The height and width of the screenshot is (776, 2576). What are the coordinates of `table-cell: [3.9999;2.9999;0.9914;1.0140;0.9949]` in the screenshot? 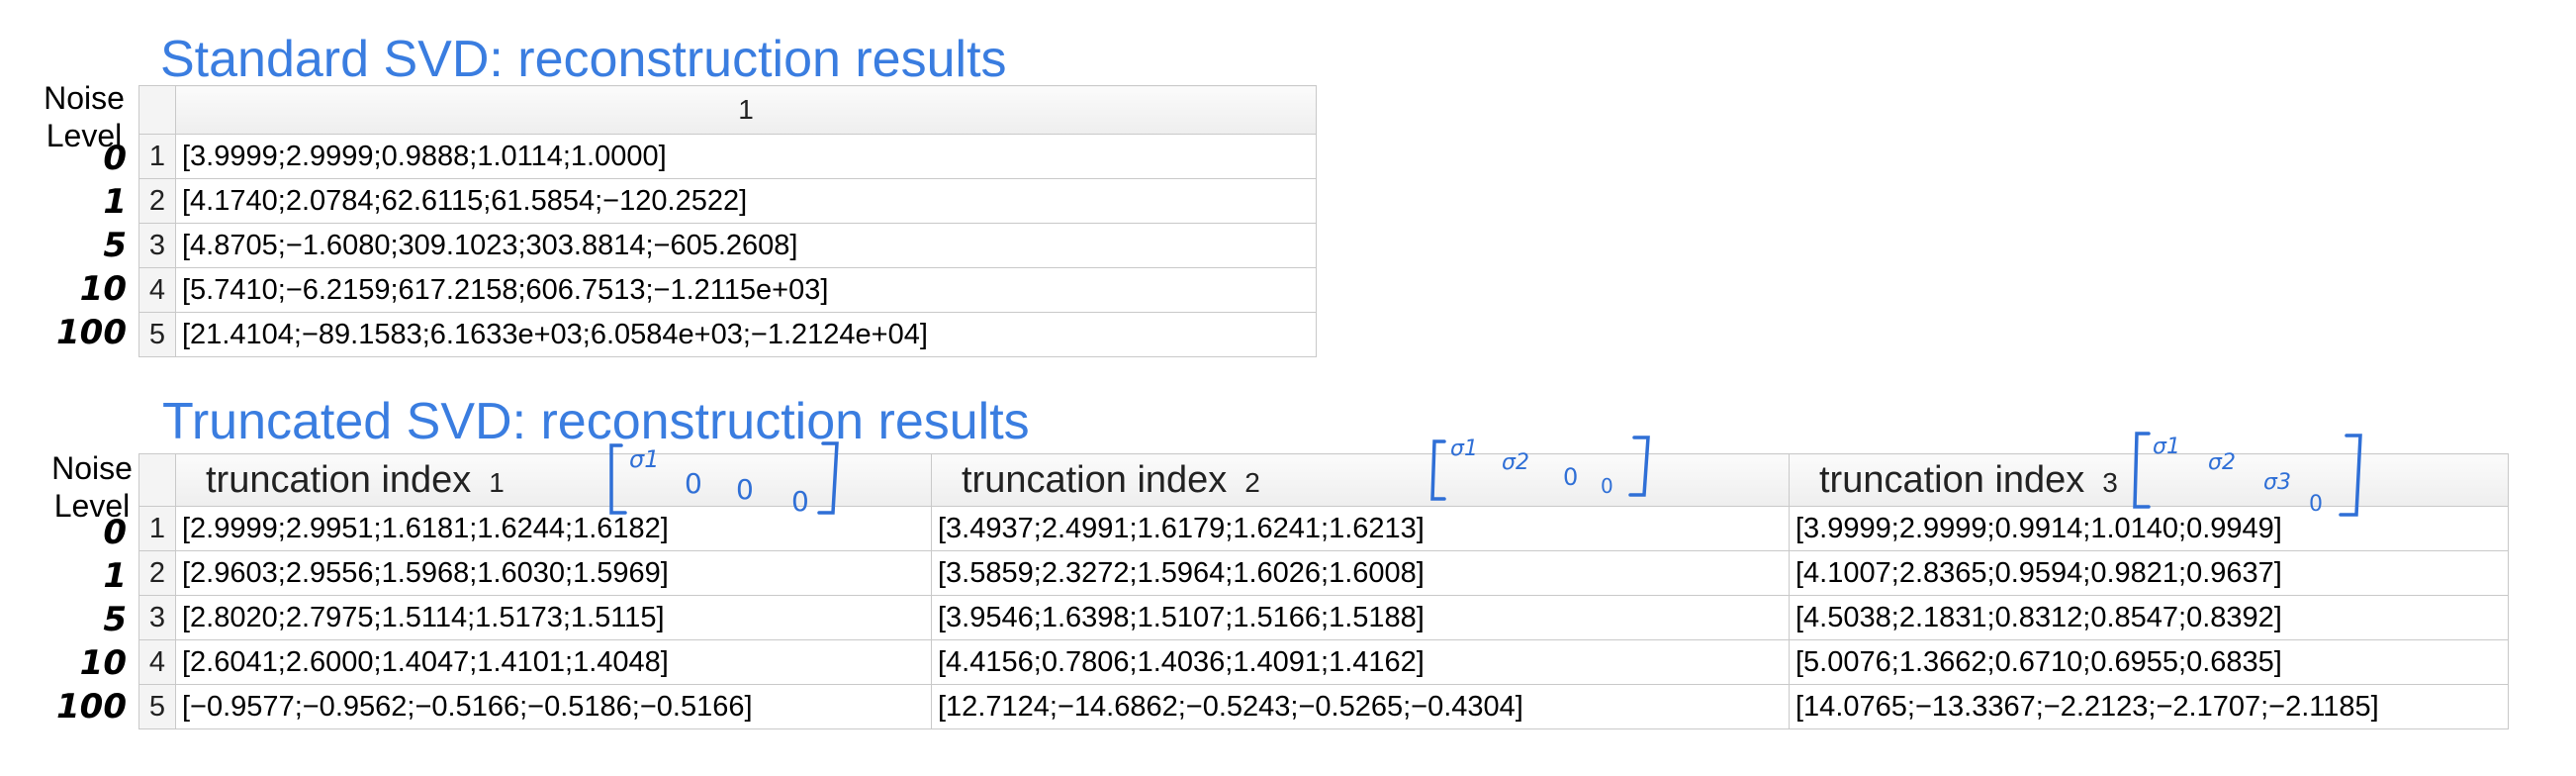 It's located at (2149, 528).